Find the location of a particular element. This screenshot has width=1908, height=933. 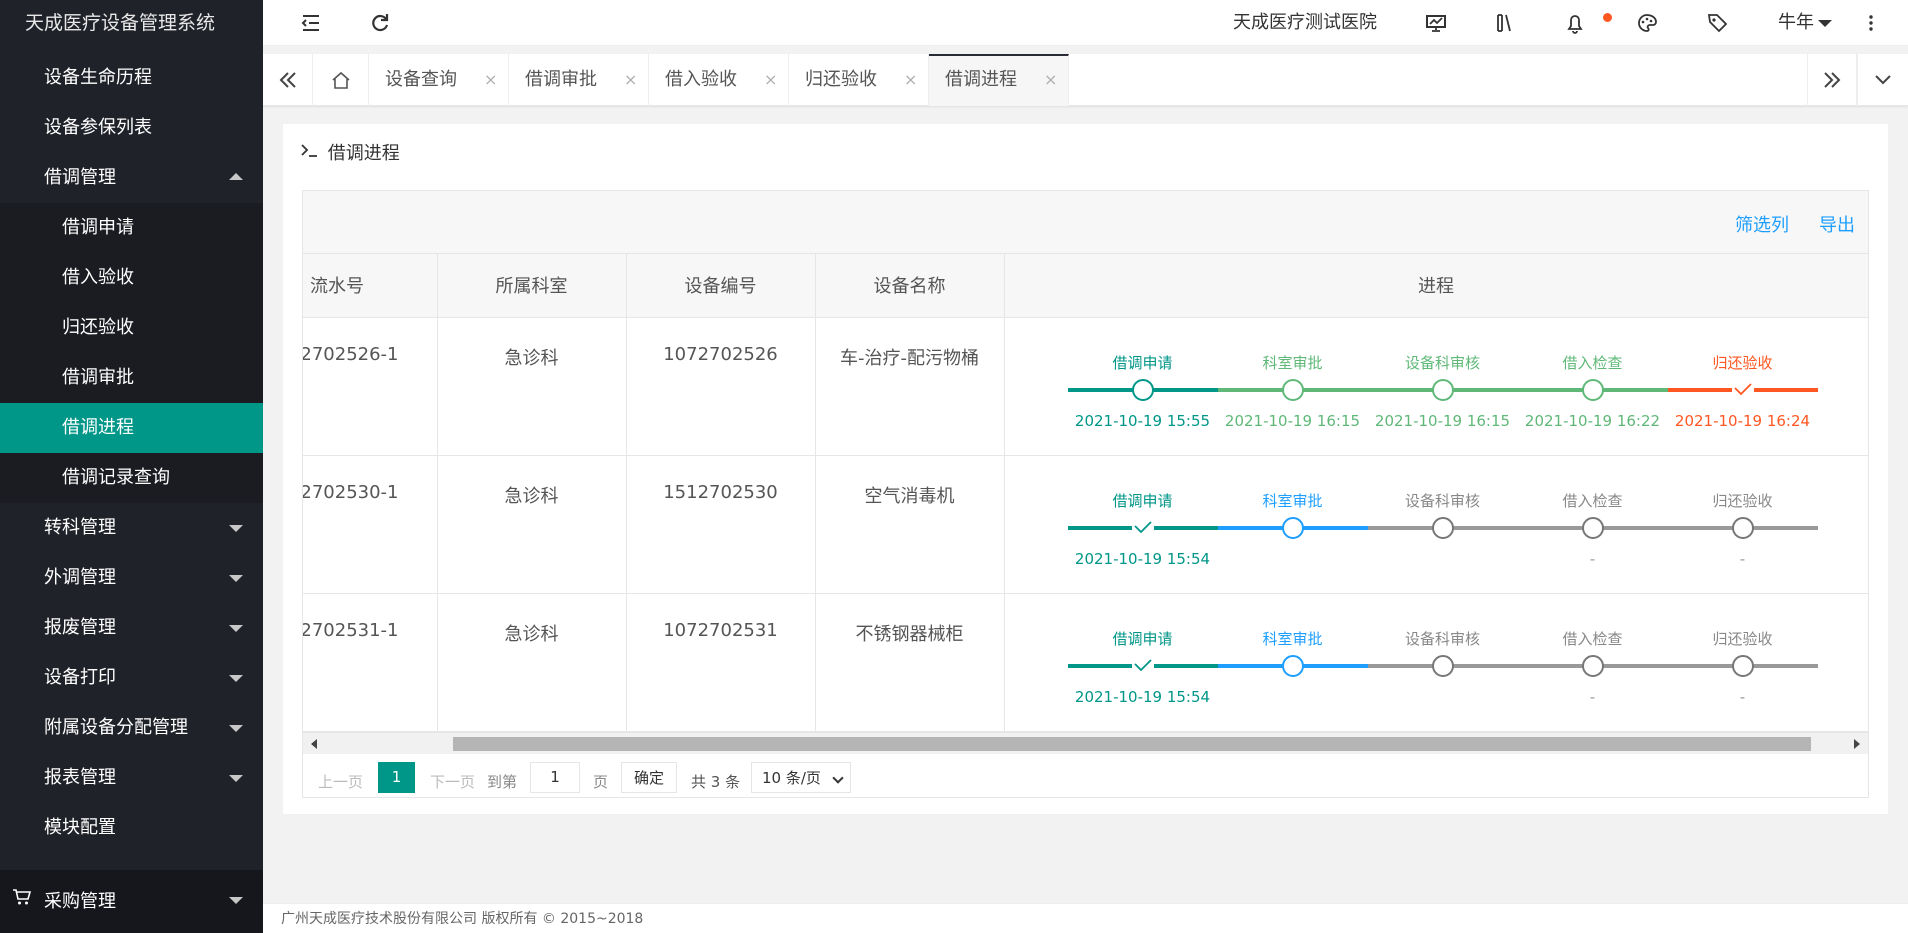

goto-page-input is located at coordinates (555, 777).